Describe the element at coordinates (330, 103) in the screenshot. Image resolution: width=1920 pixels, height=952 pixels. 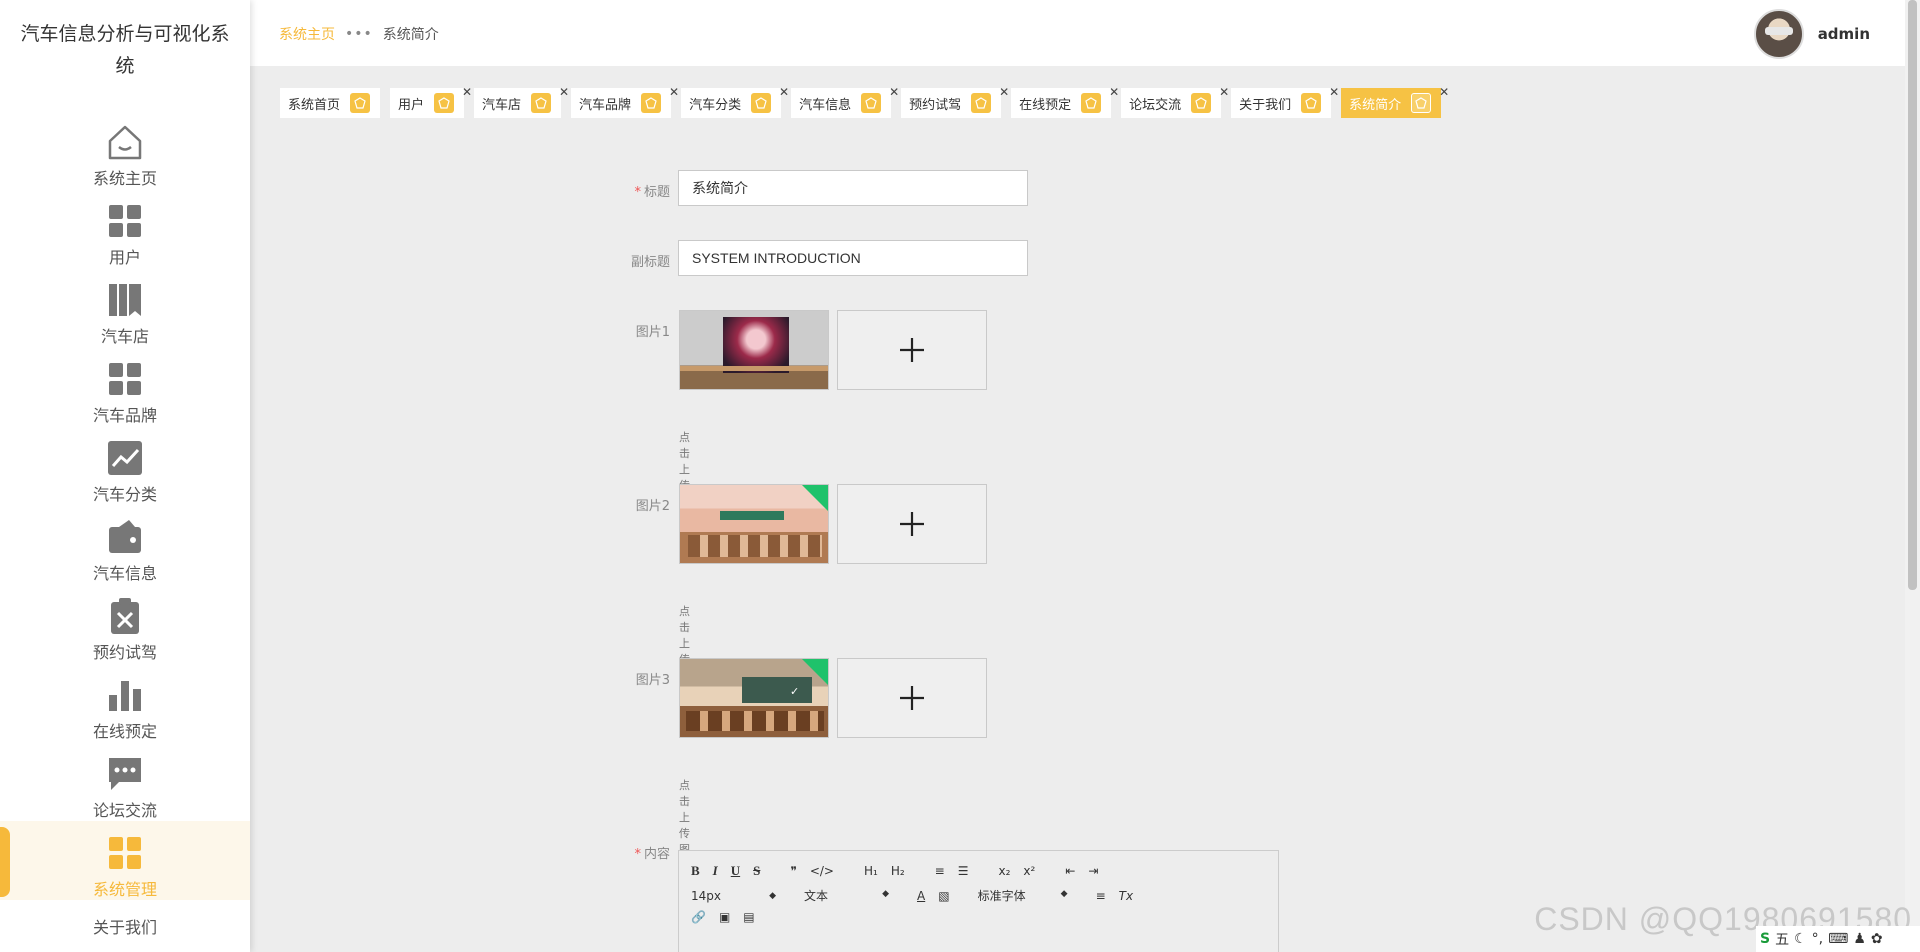
I see `tab-system-home: 系统首页` at that location.